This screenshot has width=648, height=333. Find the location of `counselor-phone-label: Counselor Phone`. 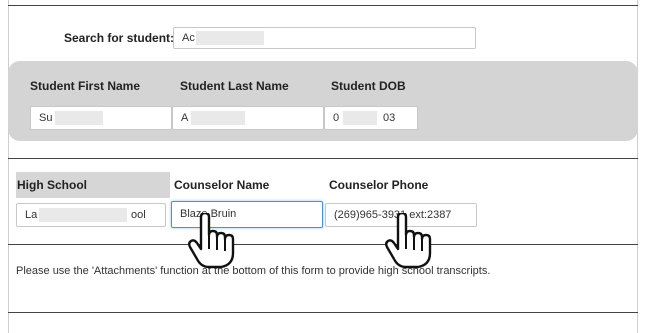

counselor-phone-label: Counselor Phone is located at coordinates (379, 185).